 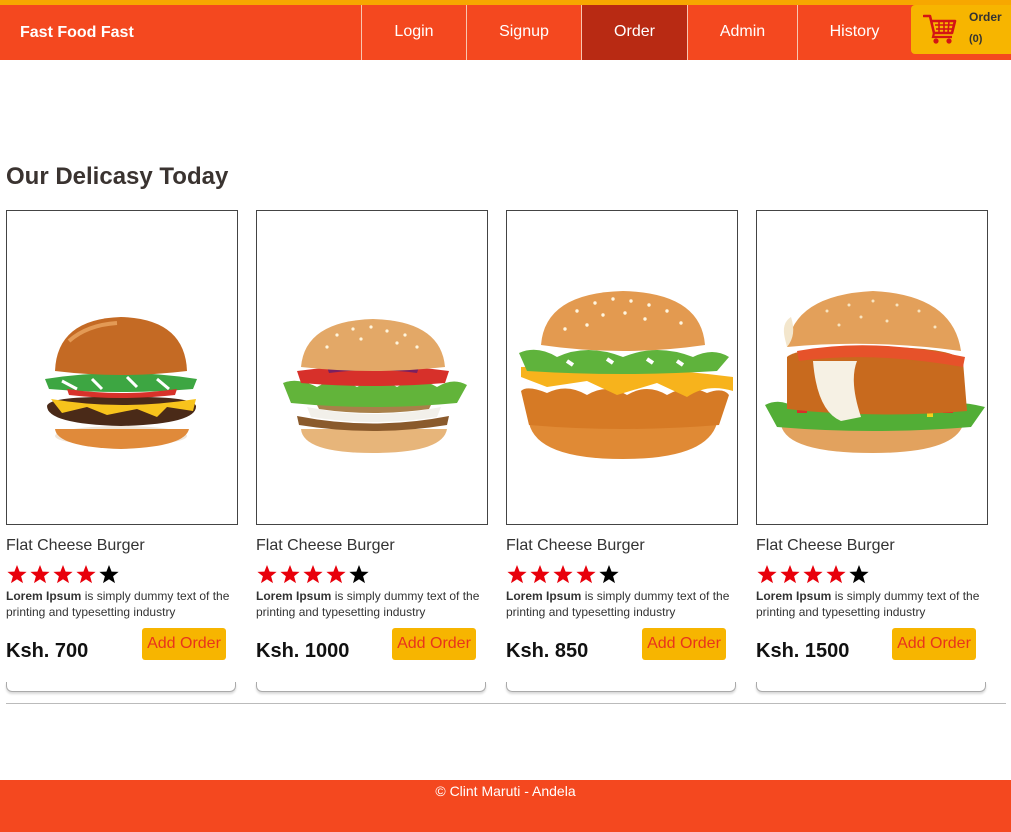 I want to click on brand-logo-text: Fast Food Fast, so click(x=77, y=32).